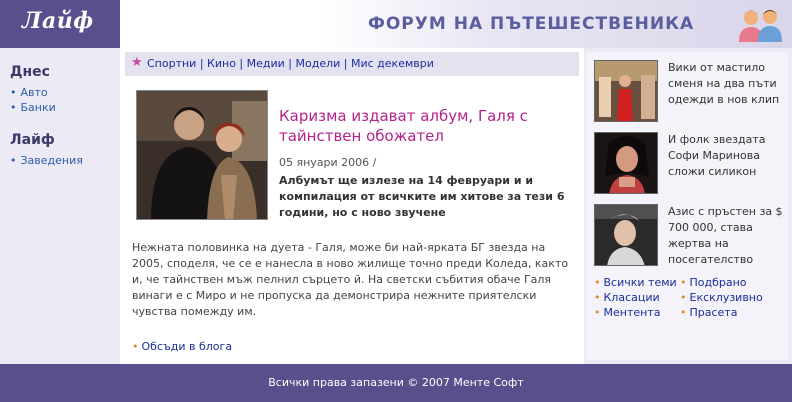 The height and width of the screenshot is (402, 792). I want to click on nav-heading-today: Днес, so click(30, 72).